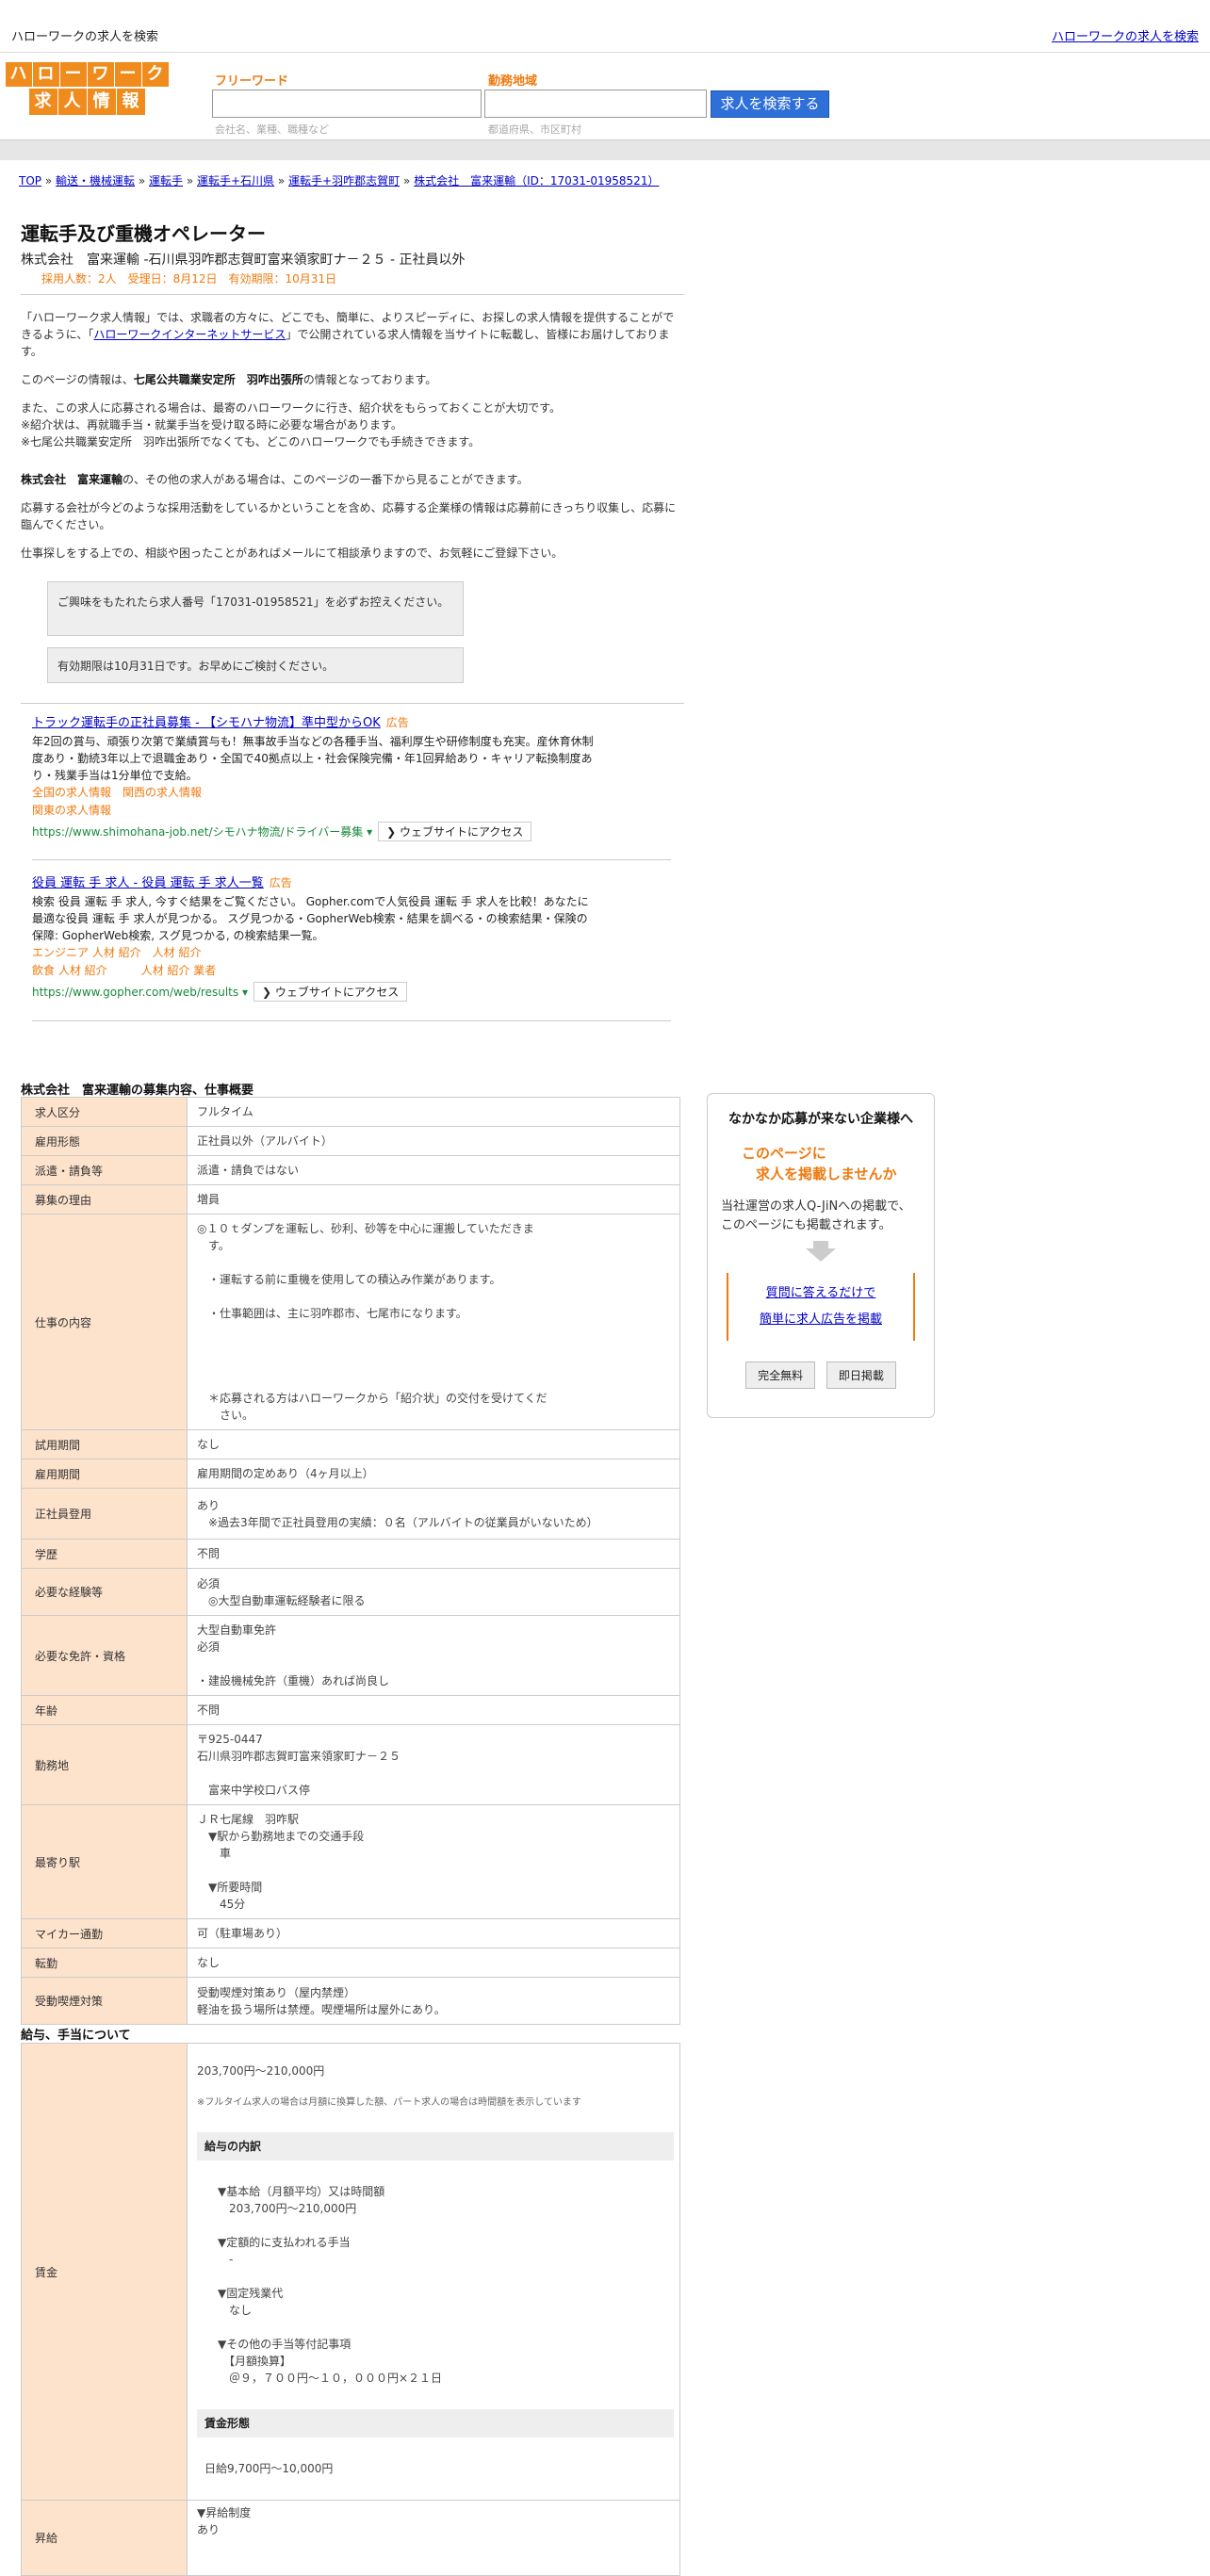  What do you see at coordinates (166, 180) in the screenshot?
I see `breadcrumb-driver: 運転手` at bounding box center [166, 180].